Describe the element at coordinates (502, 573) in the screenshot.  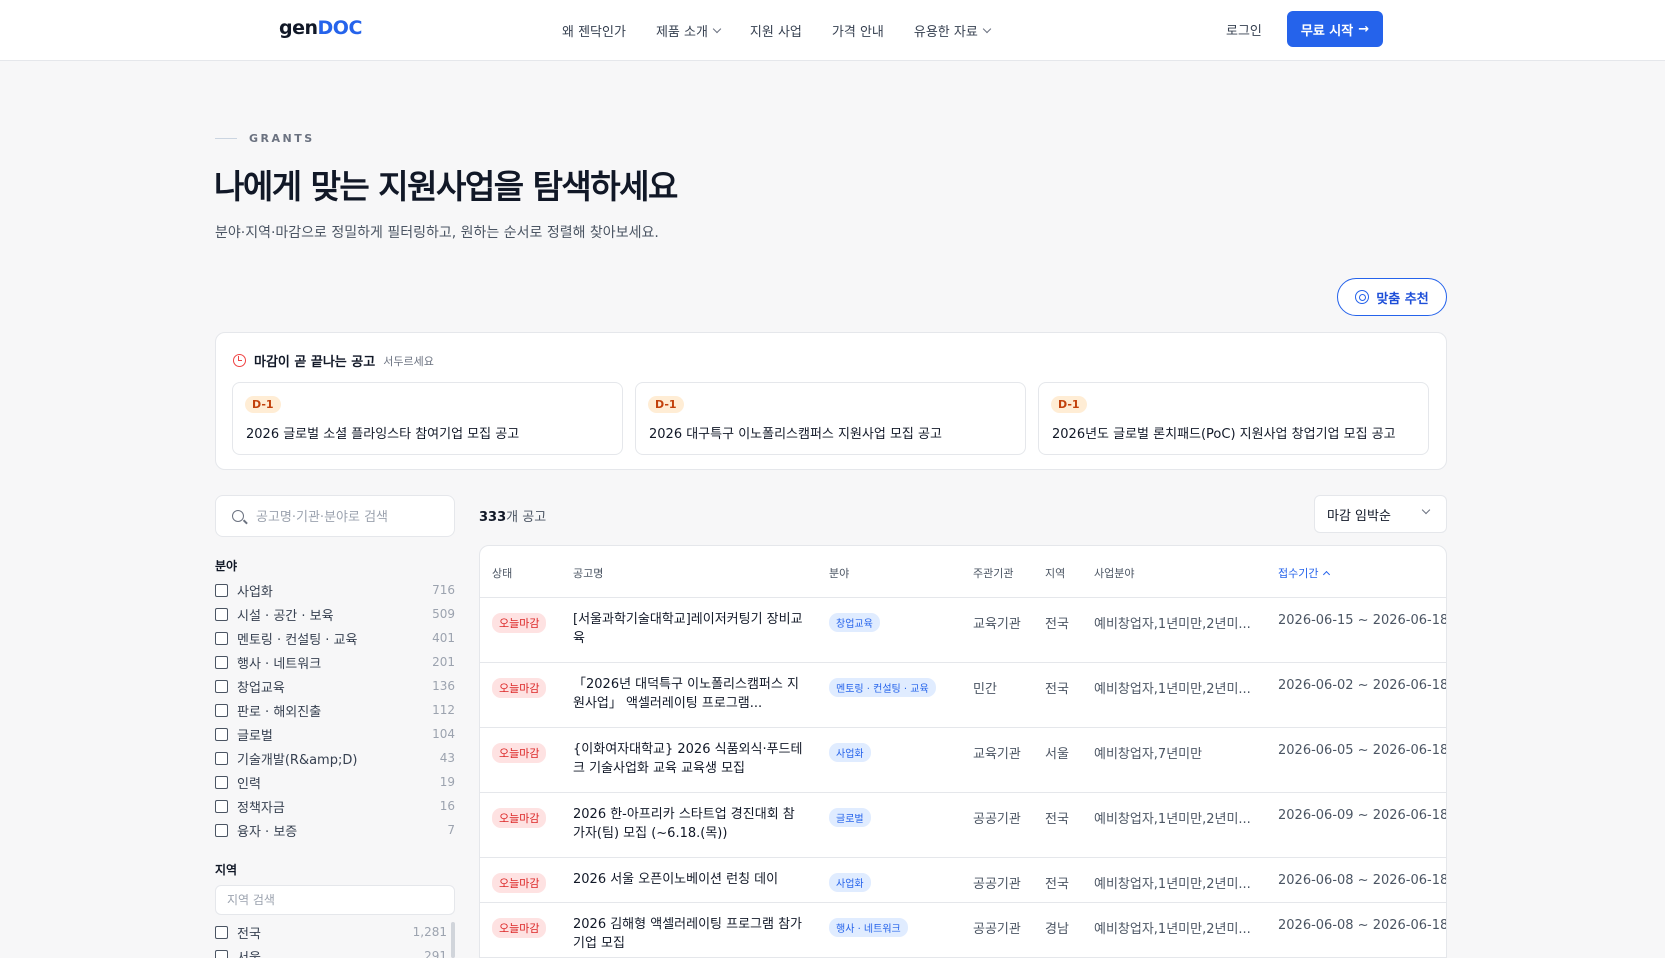
I see `column-header-status: 상태` at that location.